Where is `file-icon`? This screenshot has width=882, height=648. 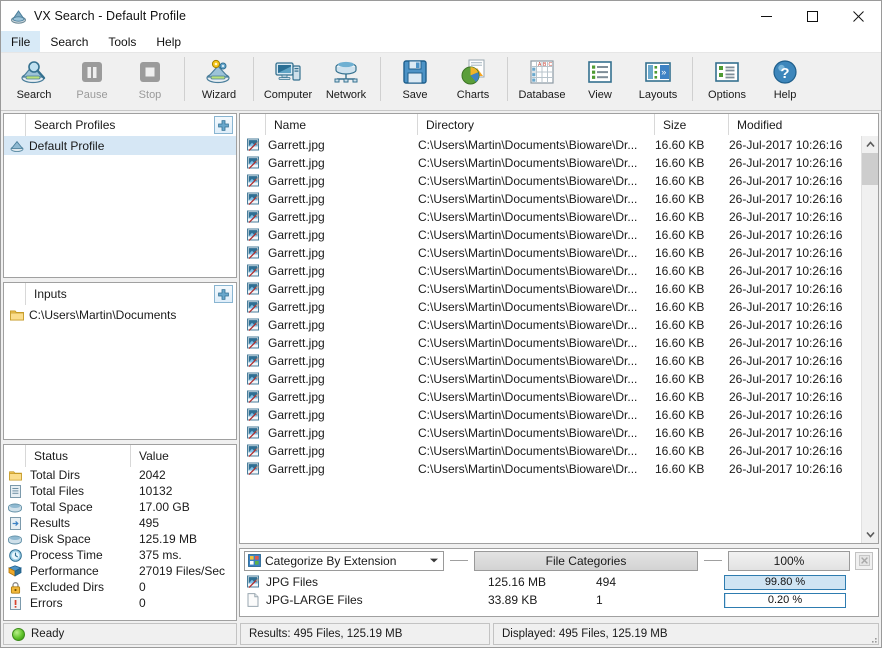 file-icon is located at coordinates (15, 491).